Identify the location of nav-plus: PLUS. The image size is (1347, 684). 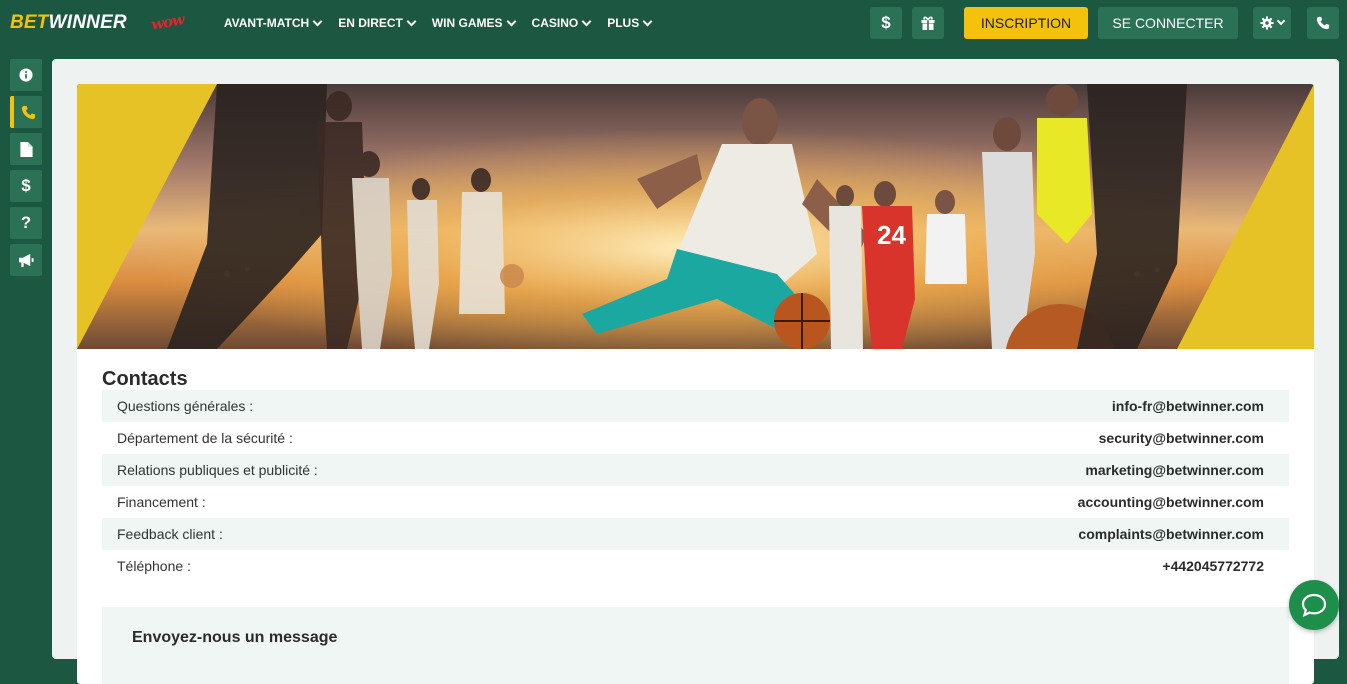
(630, 23).